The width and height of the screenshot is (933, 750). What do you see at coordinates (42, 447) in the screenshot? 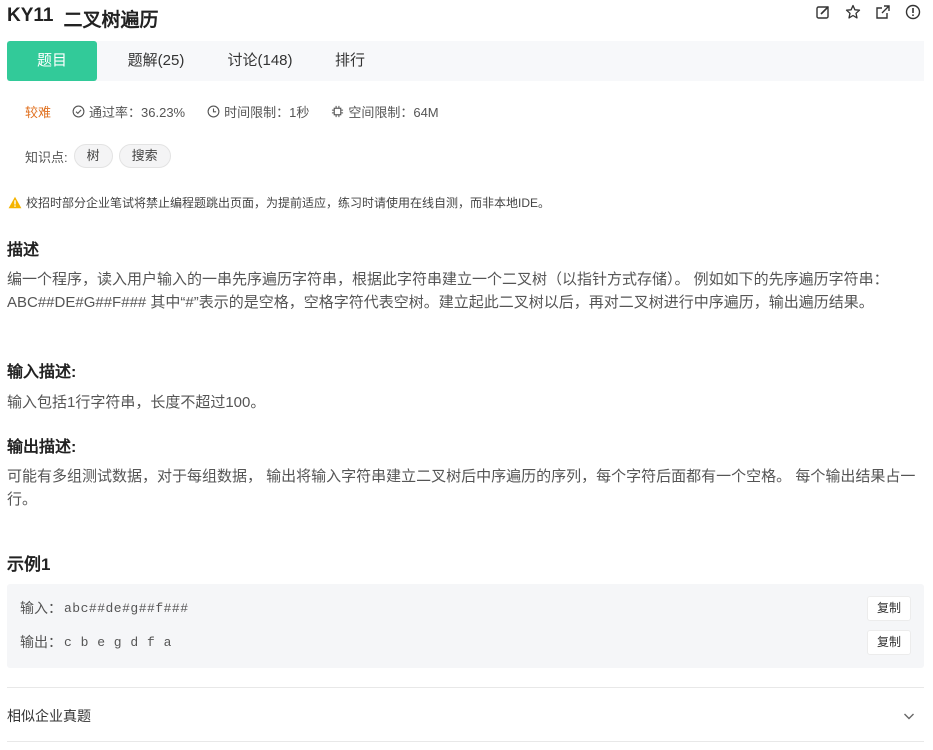
I see `output-desc-heading: 输出描述:` at bounding box center [42, 447].